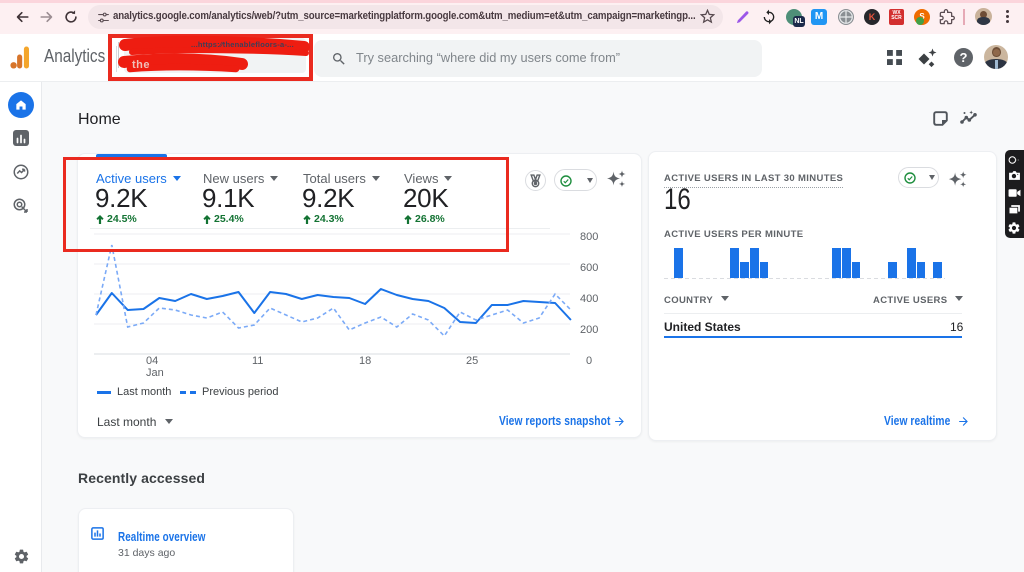 The width and height of the screenshot is (1024, 572). I want to click on svg-text: 600, so click(589, 268).